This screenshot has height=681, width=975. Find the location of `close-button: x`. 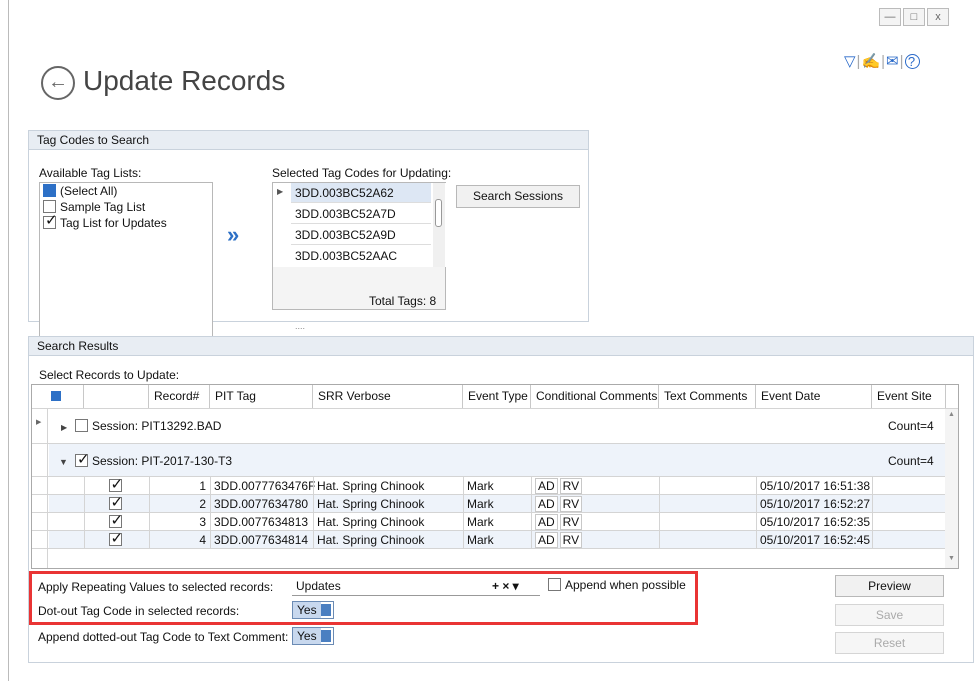

close-button: x is located at coordinates (938, 17).